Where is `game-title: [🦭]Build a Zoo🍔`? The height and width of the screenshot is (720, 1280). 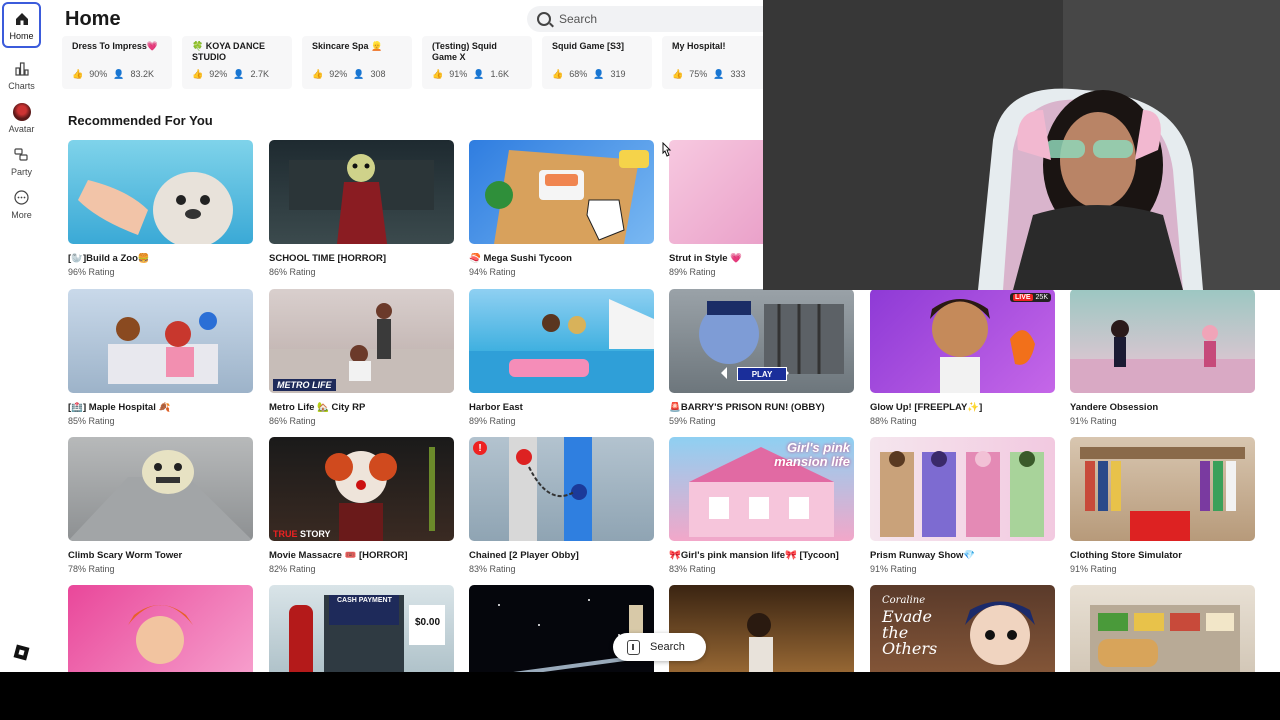 game-title: [🦭]Build a Zoo🍔 is located at coordinates (109, 258).